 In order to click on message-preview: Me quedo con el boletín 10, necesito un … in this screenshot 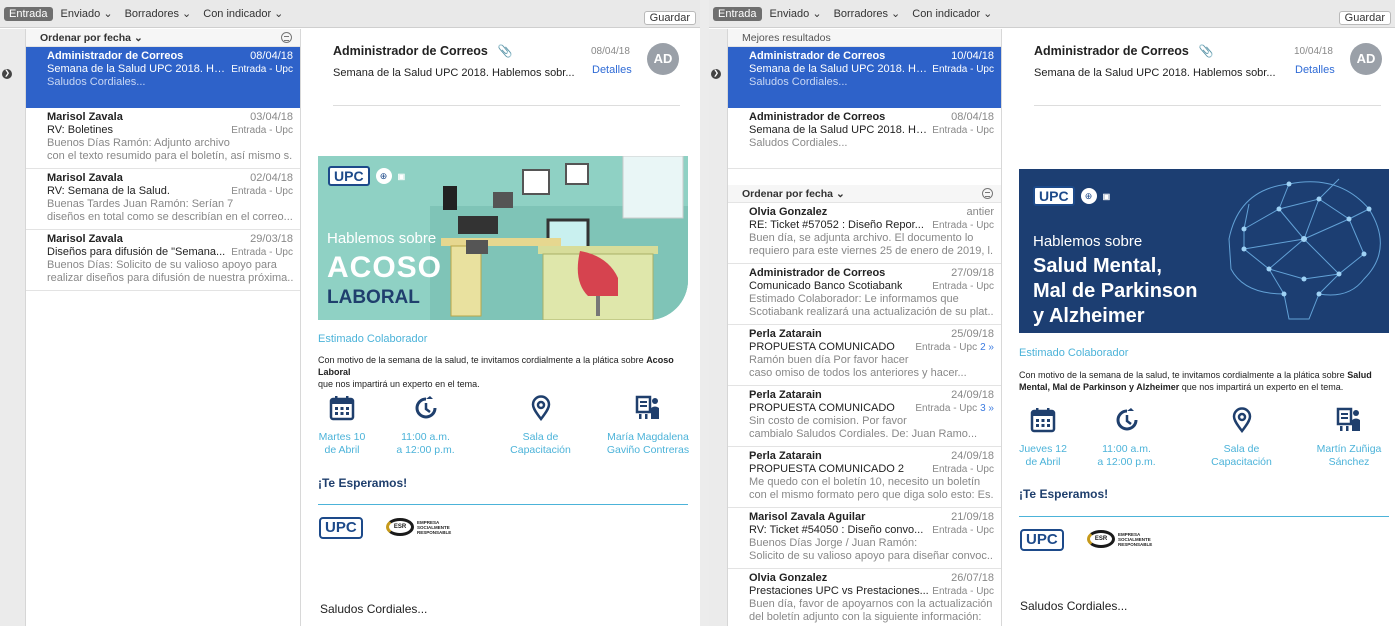, I will do `click(865, 482)`.